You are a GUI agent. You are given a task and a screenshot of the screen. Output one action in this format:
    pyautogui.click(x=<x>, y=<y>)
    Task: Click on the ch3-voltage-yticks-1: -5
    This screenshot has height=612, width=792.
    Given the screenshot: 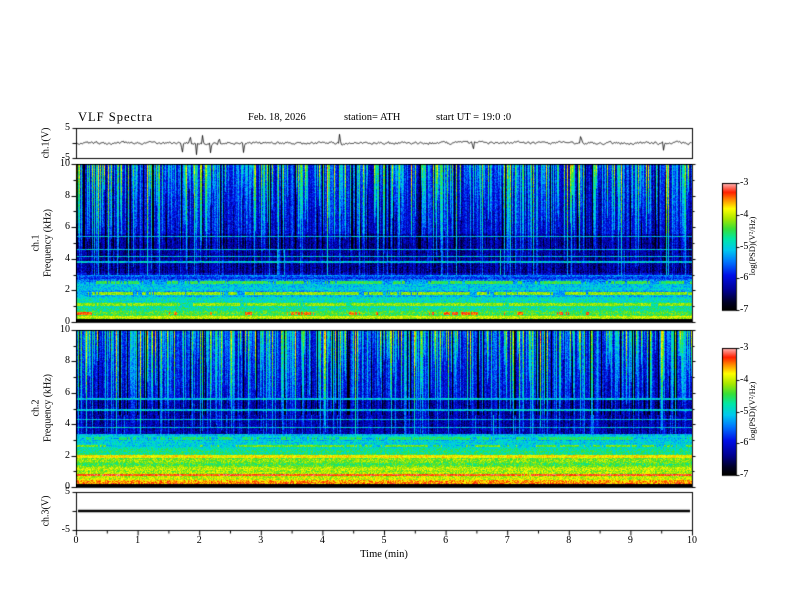 What is the action you would take?
    pyautogui.click(x=65, y=529)
    